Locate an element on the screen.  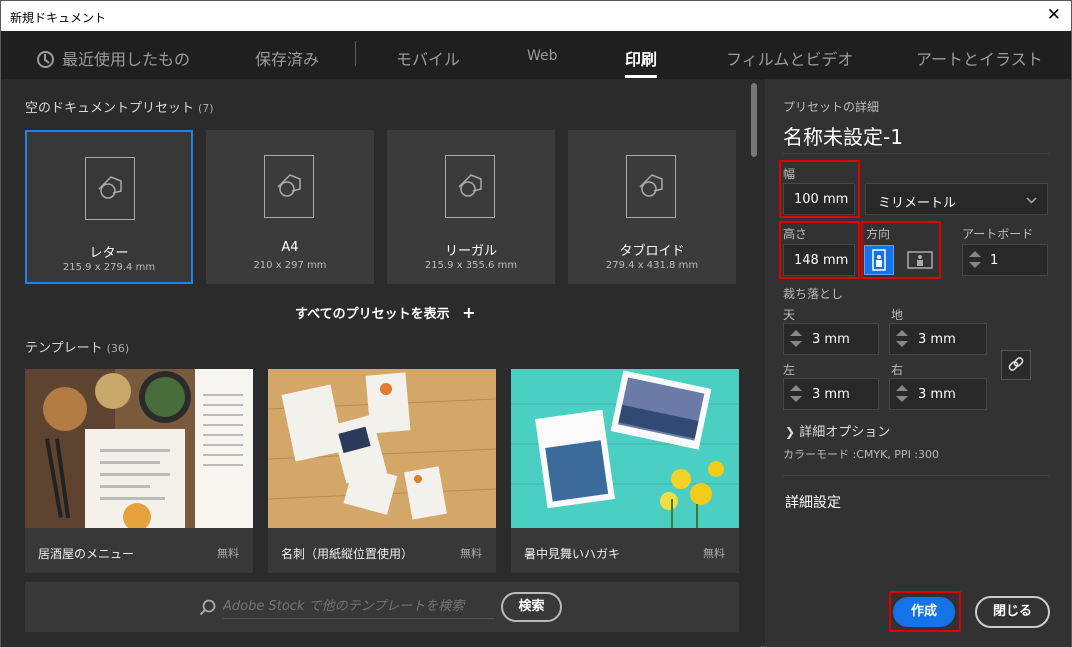
templates-count: (36) is located at coordinates (118, 348).